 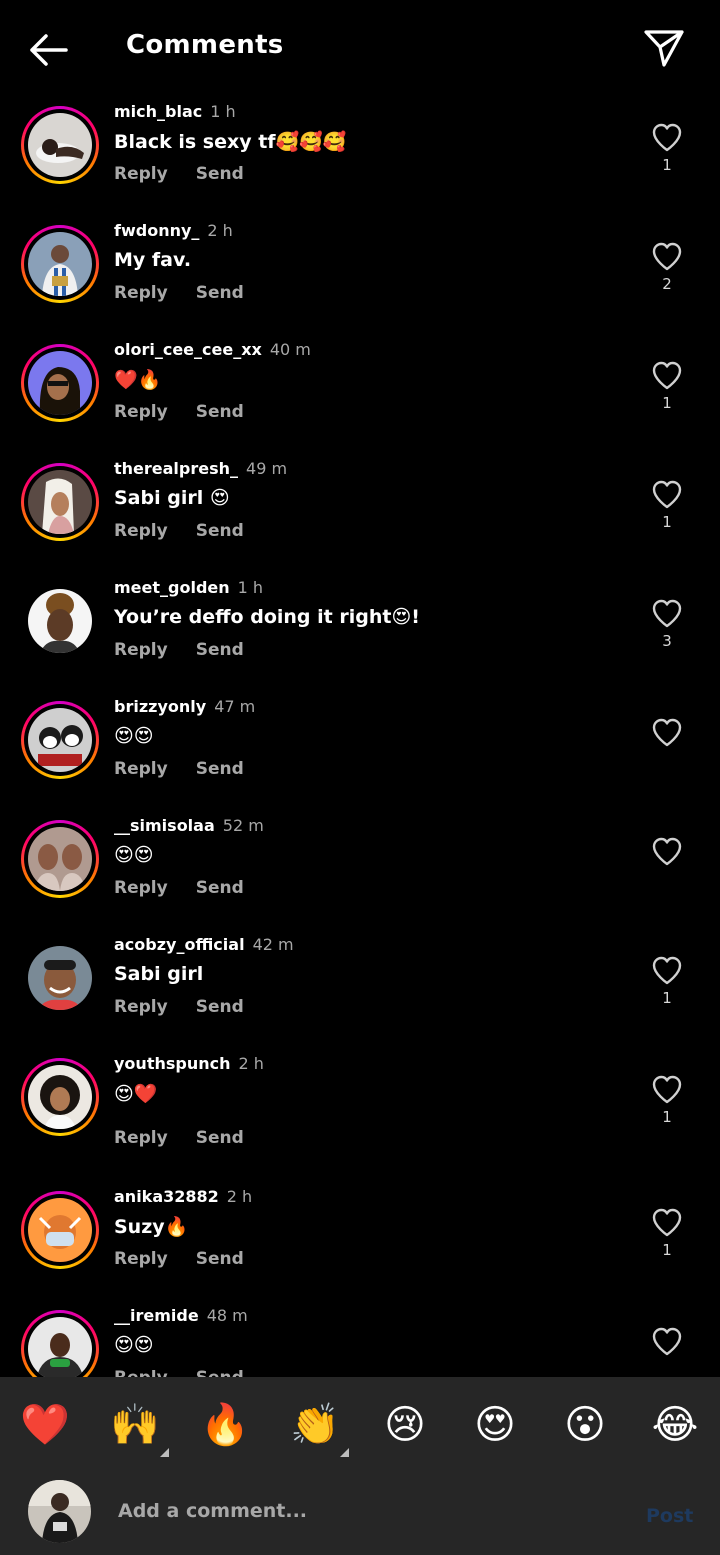 I want to click on emoji-glyph: 😂, so click(x=675, y=1425).